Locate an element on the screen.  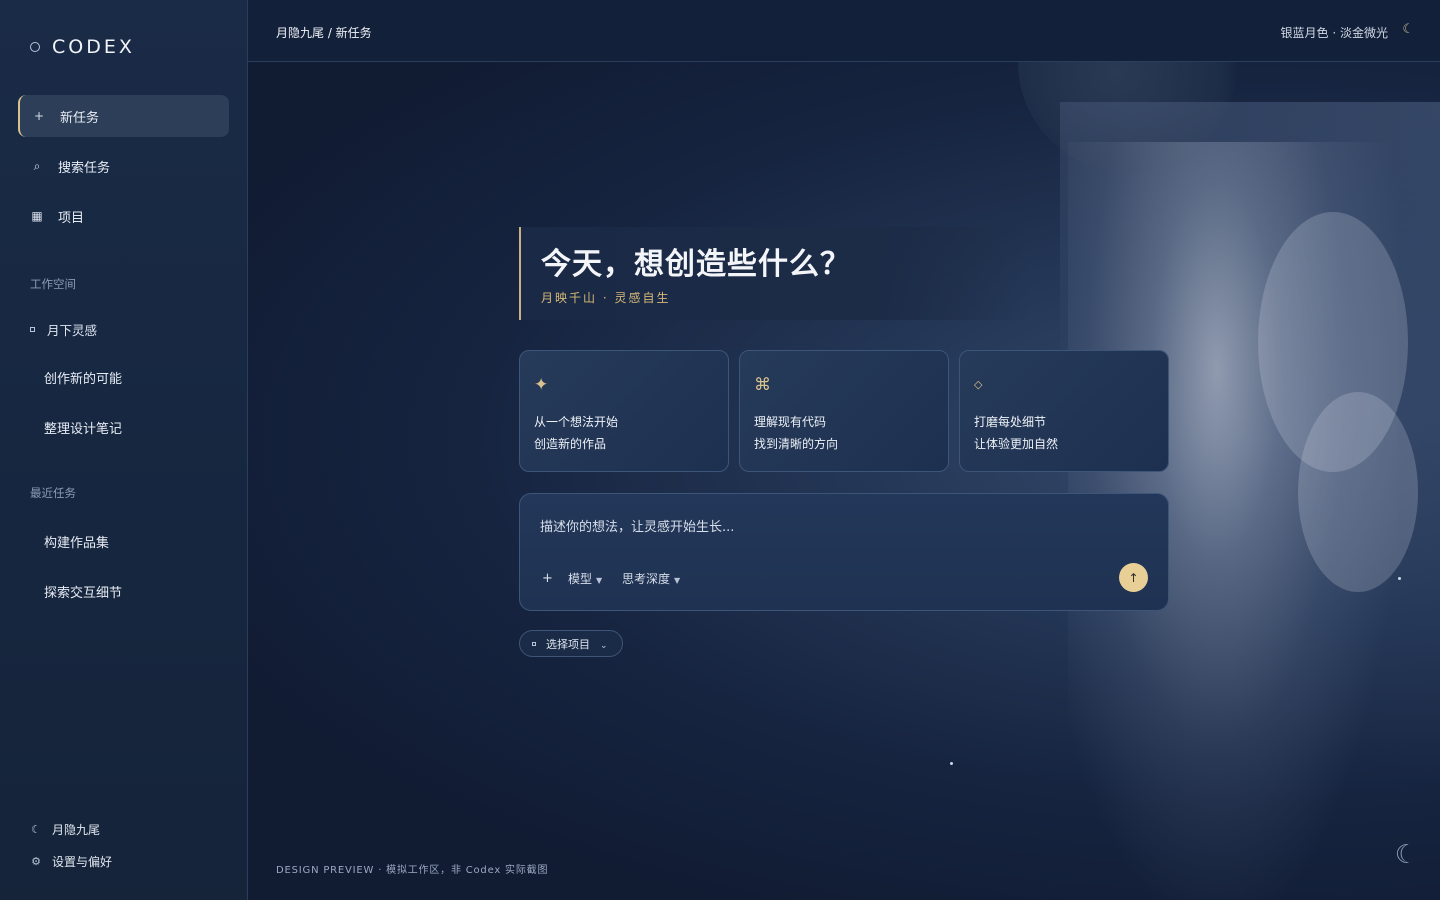
arrow-up-icon: ↑ is located at coordinates (1133, 577).